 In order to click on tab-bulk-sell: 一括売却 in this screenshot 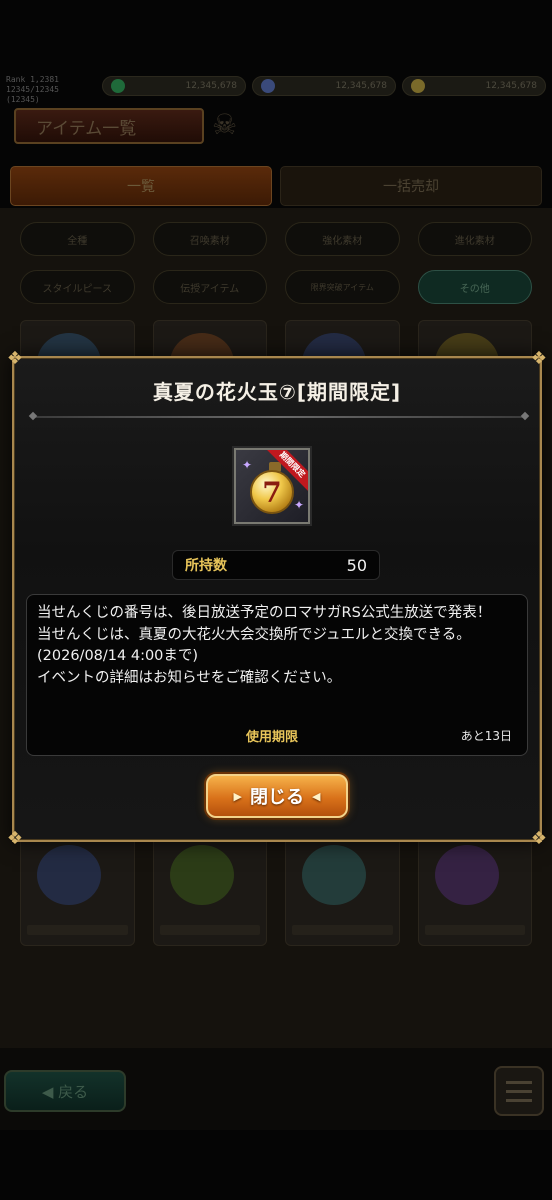, I will do `click(411, 186)`.